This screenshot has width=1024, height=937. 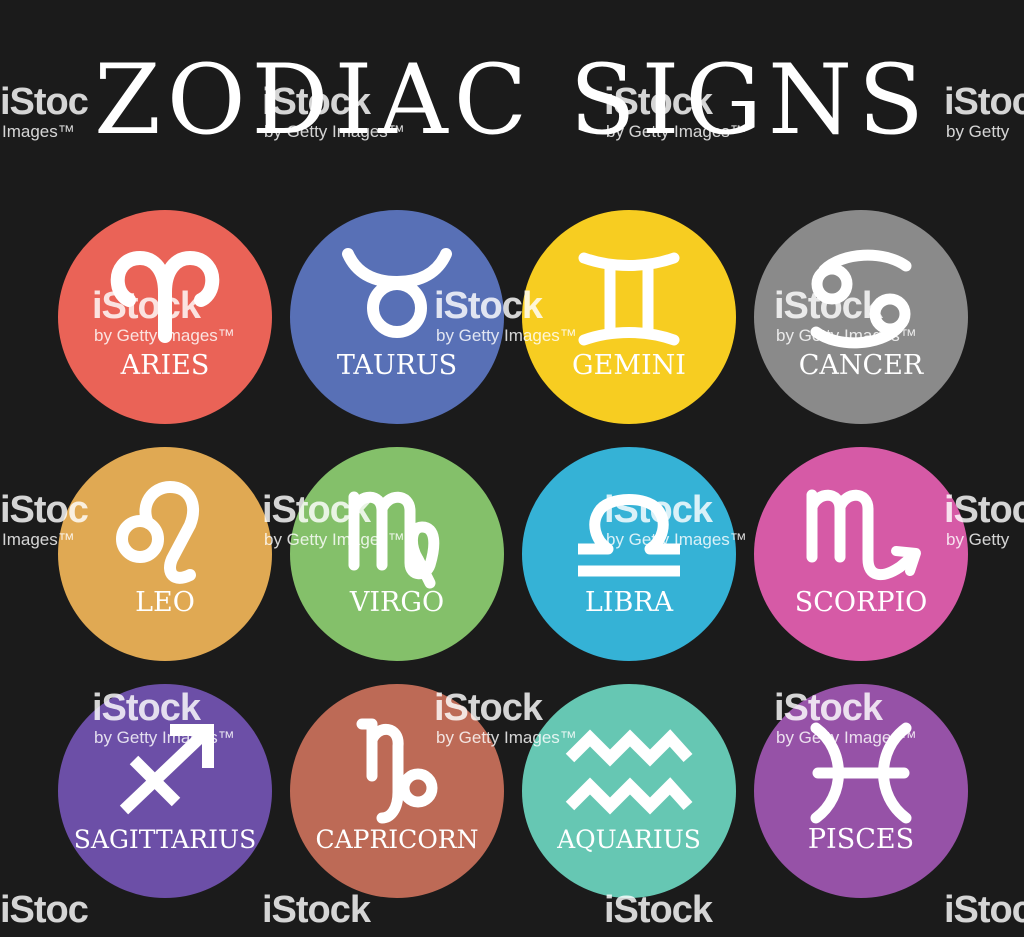 What do you see at coordinates (165, 365) in the screenshot?
I see `sign-label-aries: ARIES` at bounding box center [165, 365].